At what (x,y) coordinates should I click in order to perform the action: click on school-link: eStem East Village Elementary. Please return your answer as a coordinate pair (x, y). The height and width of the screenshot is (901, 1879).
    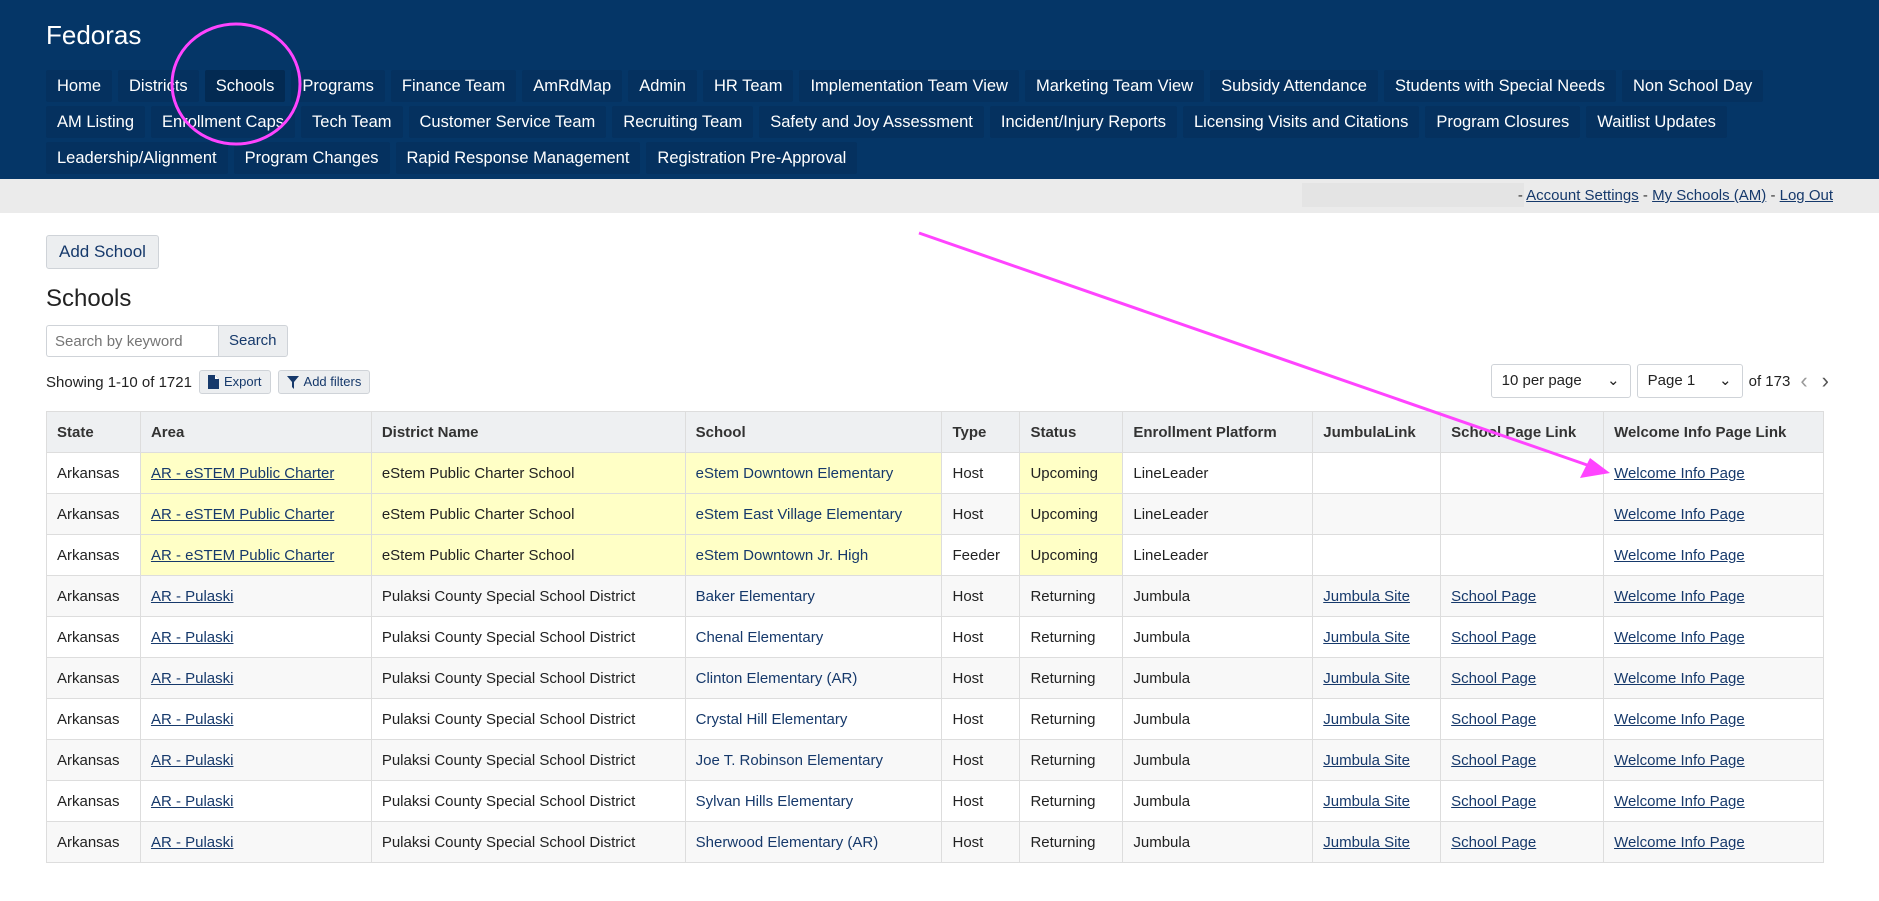
    Looking at the image, I should click on (799, 514).